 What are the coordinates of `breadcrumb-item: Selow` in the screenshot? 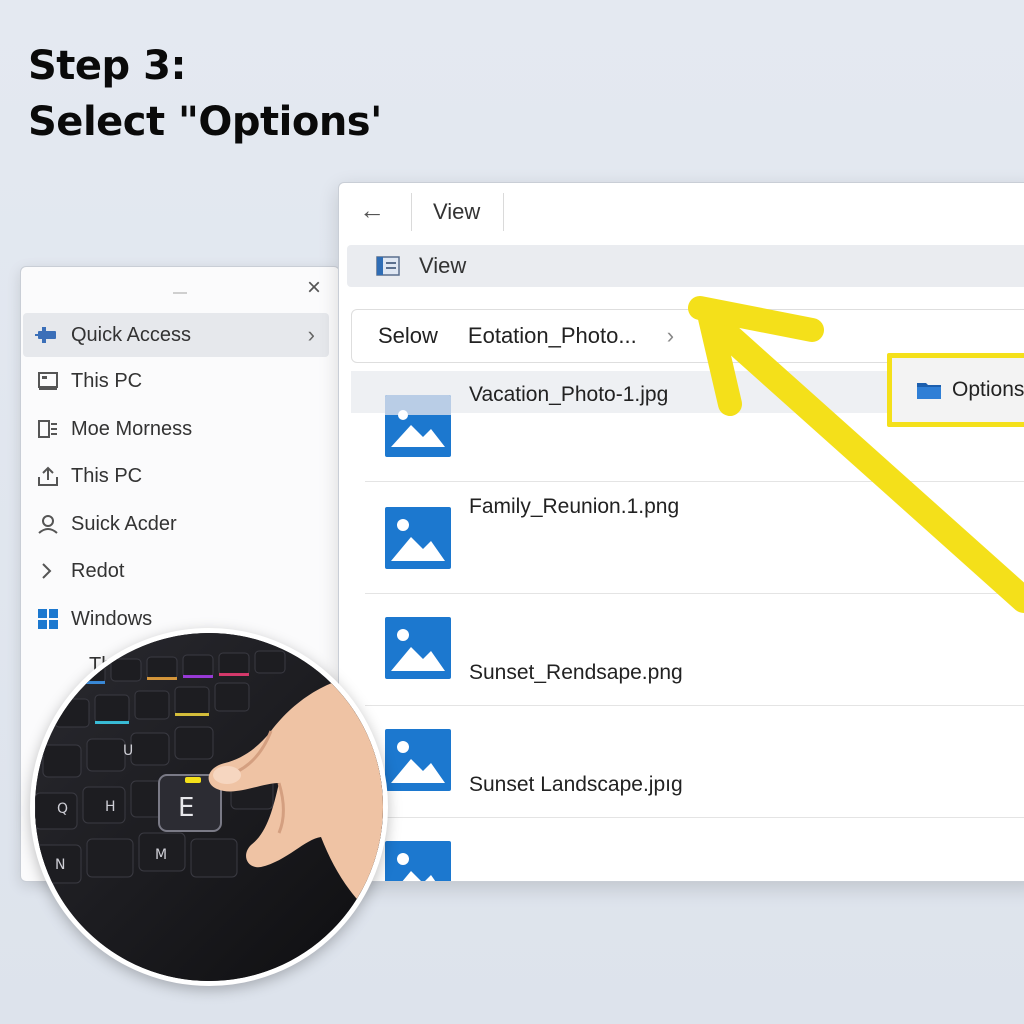 It's located at (408, 336).